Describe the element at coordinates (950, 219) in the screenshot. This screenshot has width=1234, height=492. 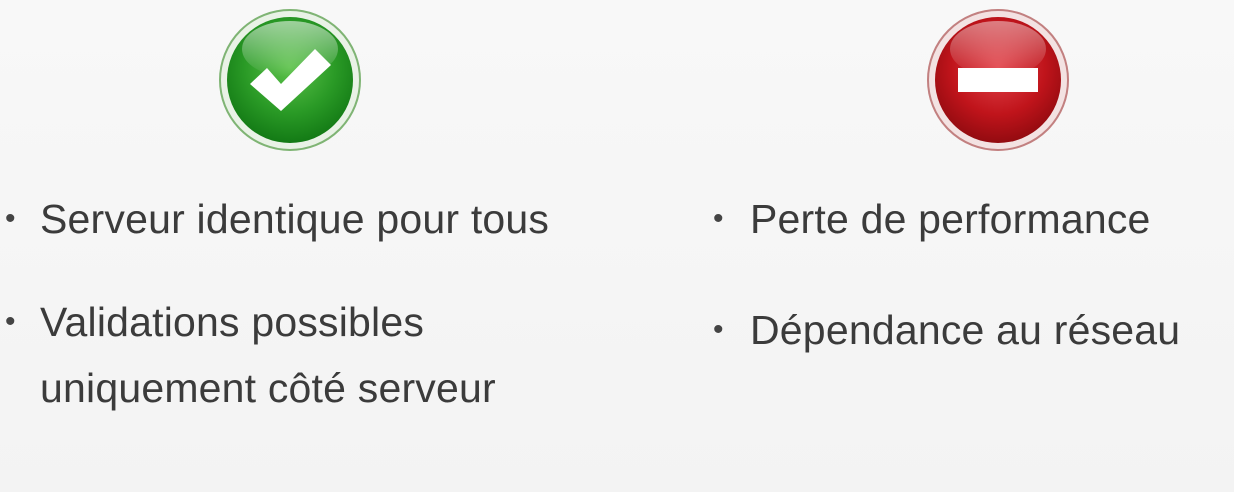
I see `con-item-label: Perte de performance` at that location.